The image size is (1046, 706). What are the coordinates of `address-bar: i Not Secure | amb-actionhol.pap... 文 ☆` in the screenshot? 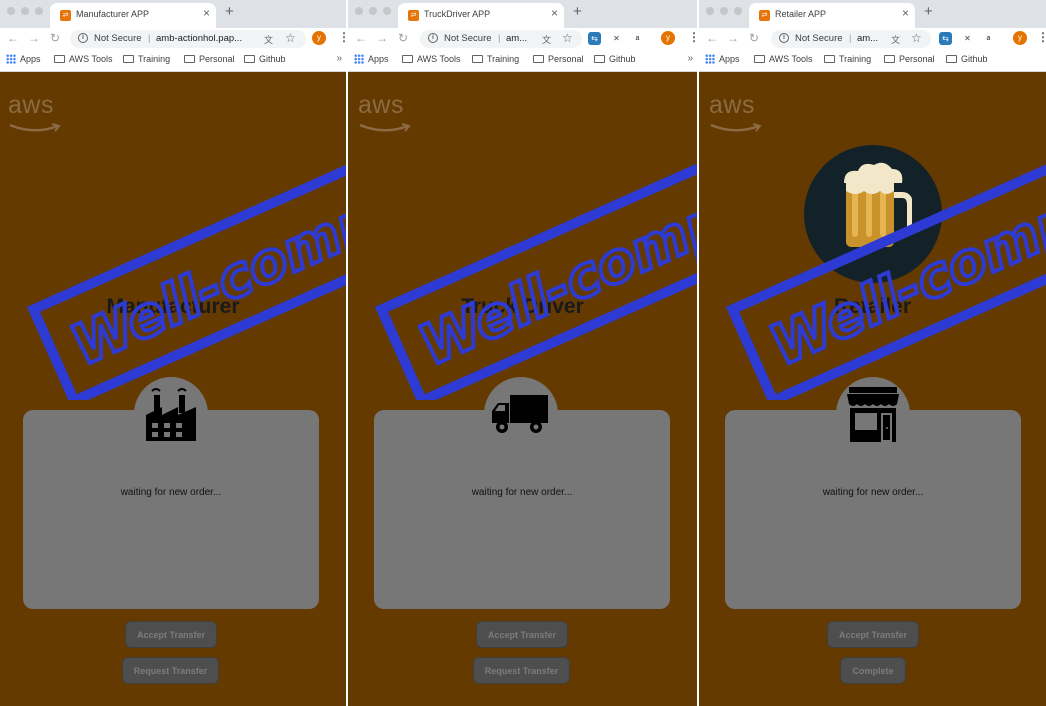 It's located at (188, 39).